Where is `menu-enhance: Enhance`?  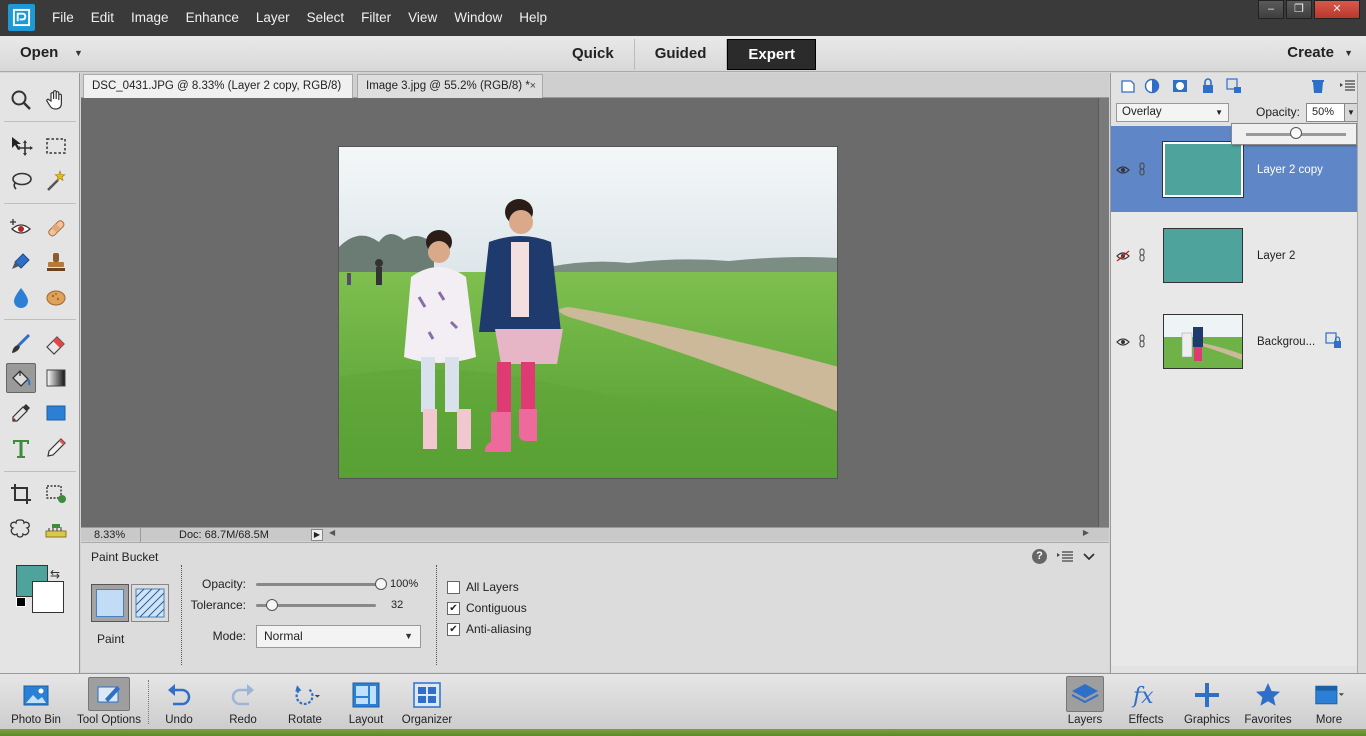
menu-enhance: Enhance is located at coordinates (217, 18).